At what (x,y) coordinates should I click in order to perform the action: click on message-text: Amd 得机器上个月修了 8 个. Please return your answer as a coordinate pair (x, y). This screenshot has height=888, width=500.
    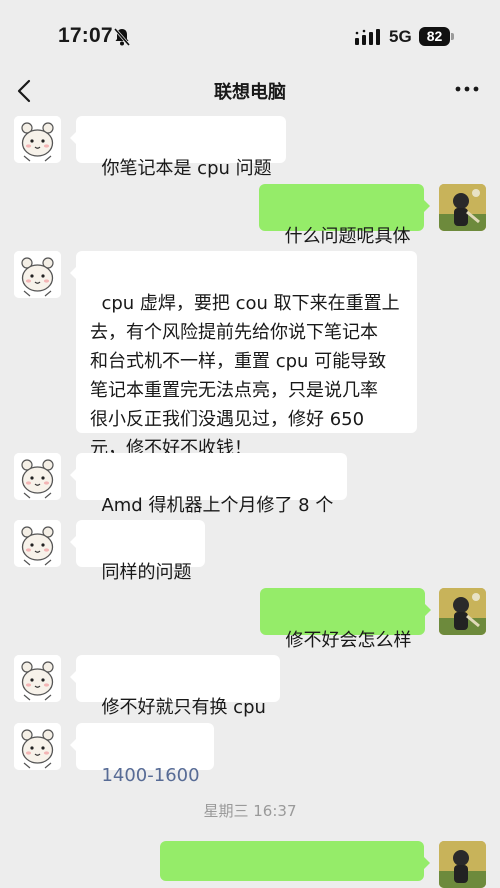
    Looking at the image, I should click on (217, 505).